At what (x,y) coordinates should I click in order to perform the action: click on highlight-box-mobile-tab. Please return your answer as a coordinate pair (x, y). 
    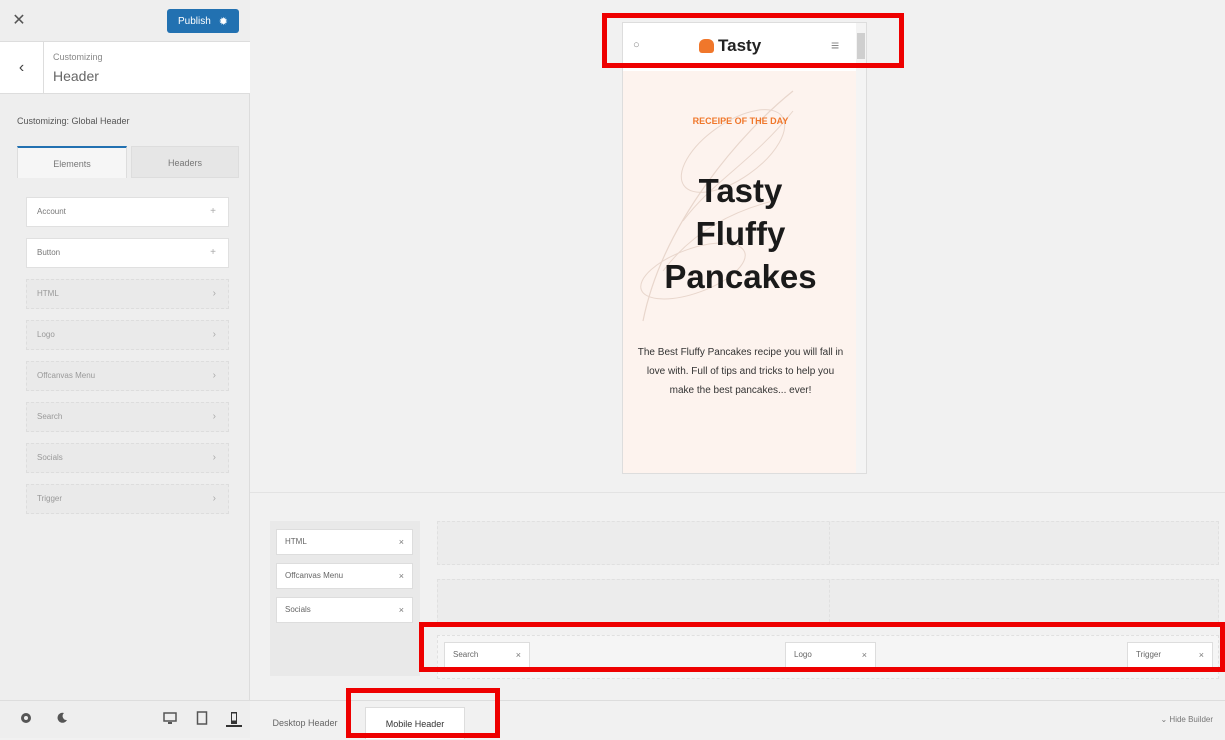
    Looking at the image, I should click on (423, 713).